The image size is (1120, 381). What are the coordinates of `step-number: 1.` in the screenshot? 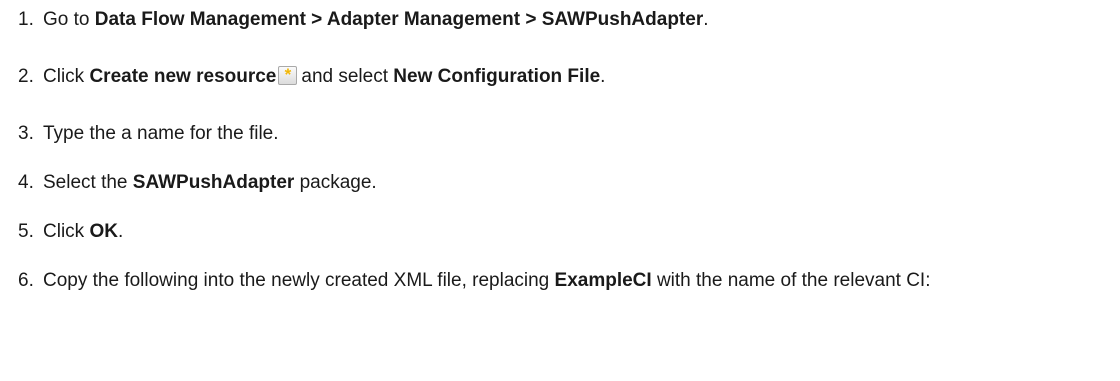 It's located at (26, 19).